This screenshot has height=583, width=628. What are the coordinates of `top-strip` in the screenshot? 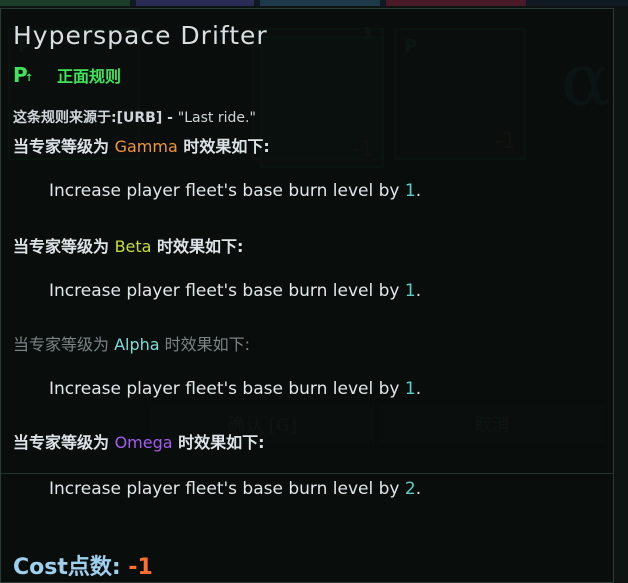 It's located at (314, 3).